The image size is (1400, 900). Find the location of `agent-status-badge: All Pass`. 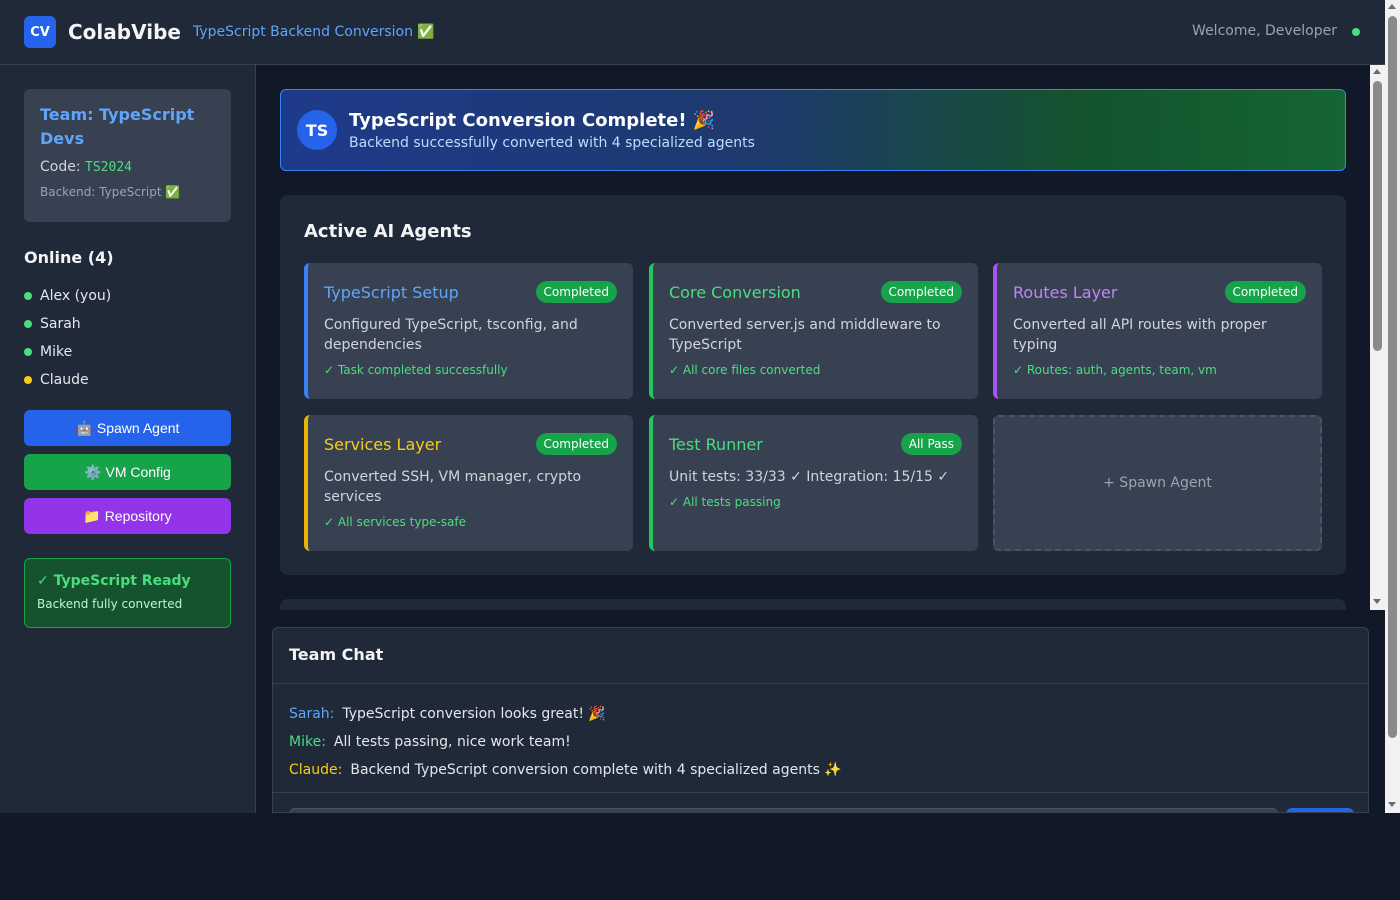

agent-status-badge: All Pass is located at coordinates (931, 444).